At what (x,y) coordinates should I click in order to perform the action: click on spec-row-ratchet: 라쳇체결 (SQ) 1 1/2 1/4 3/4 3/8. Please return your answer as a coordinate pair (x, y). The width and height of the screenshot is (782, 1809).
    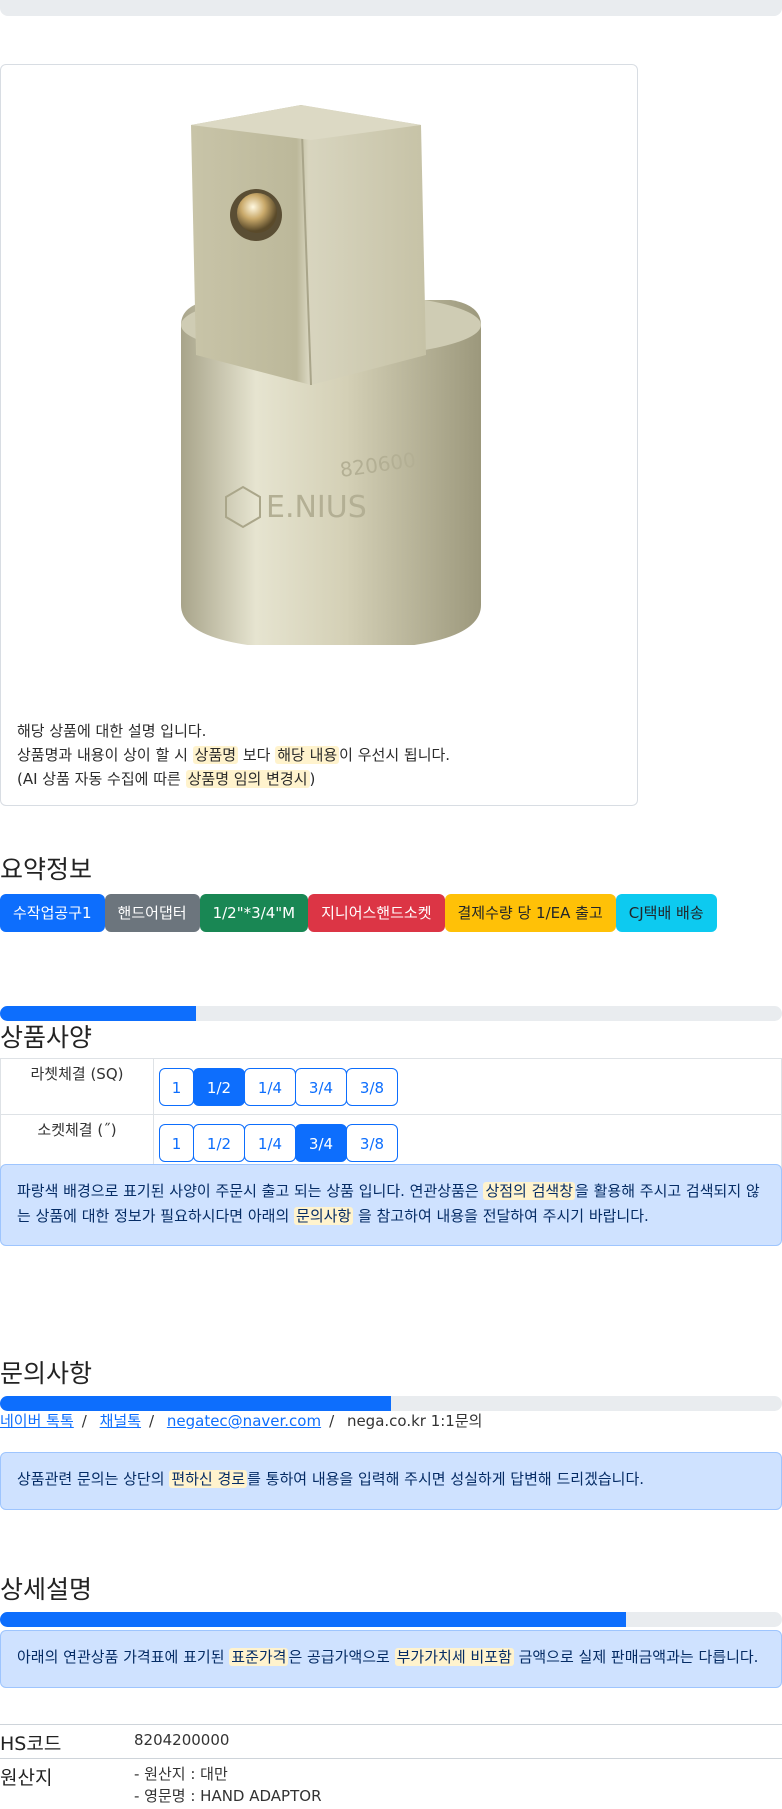
    Looking at the image, I should click on (391, 1086).